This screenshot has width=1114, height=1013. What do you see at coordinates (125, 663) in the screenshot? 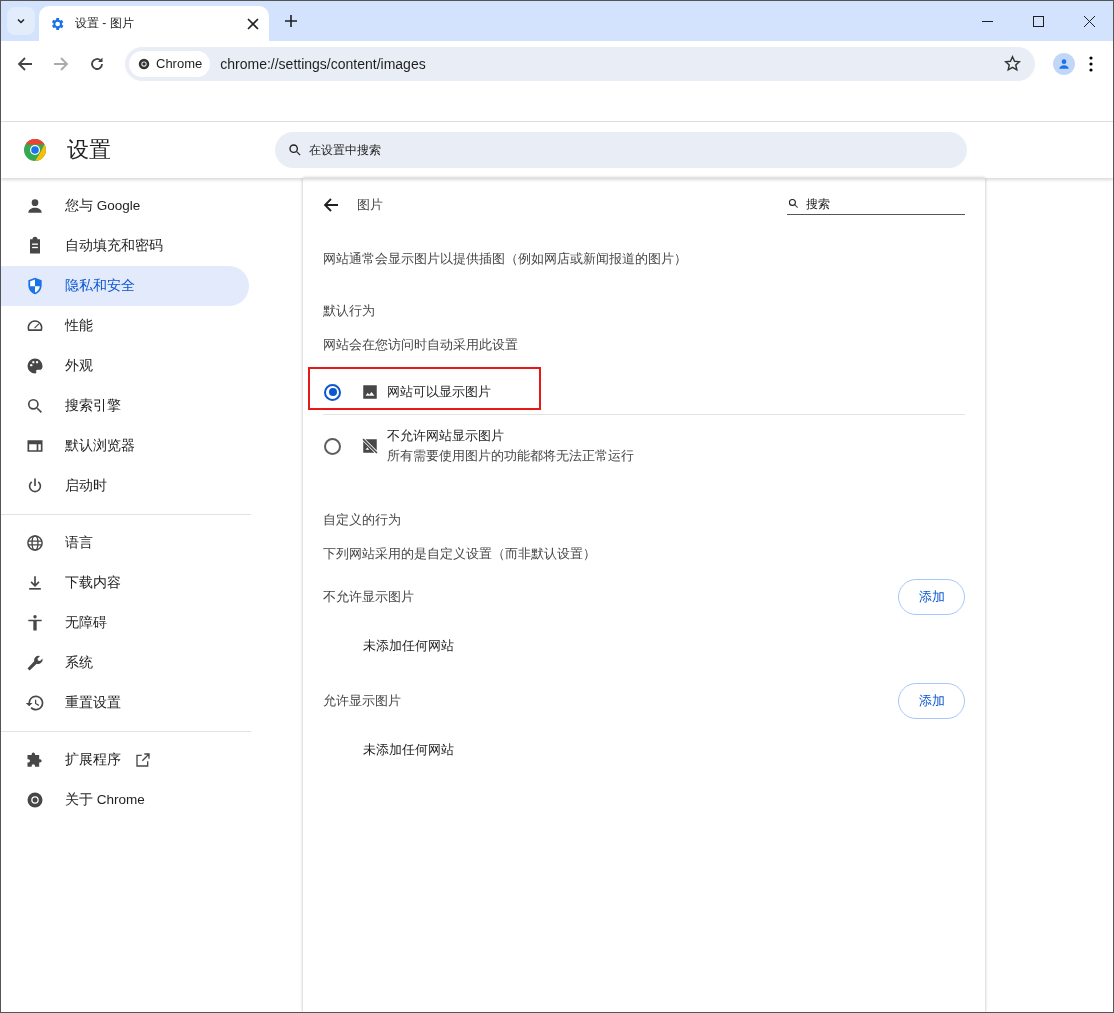
I see `sidebar-item: 系统` at bounding box center [125, 663].